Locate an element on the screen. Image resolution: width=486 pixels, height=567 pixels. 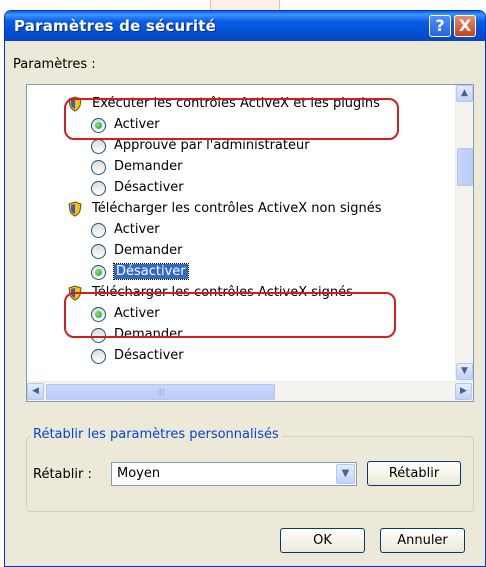
vertical-scrollbar: ▲ ▼ is located at coordinates (464, 233).